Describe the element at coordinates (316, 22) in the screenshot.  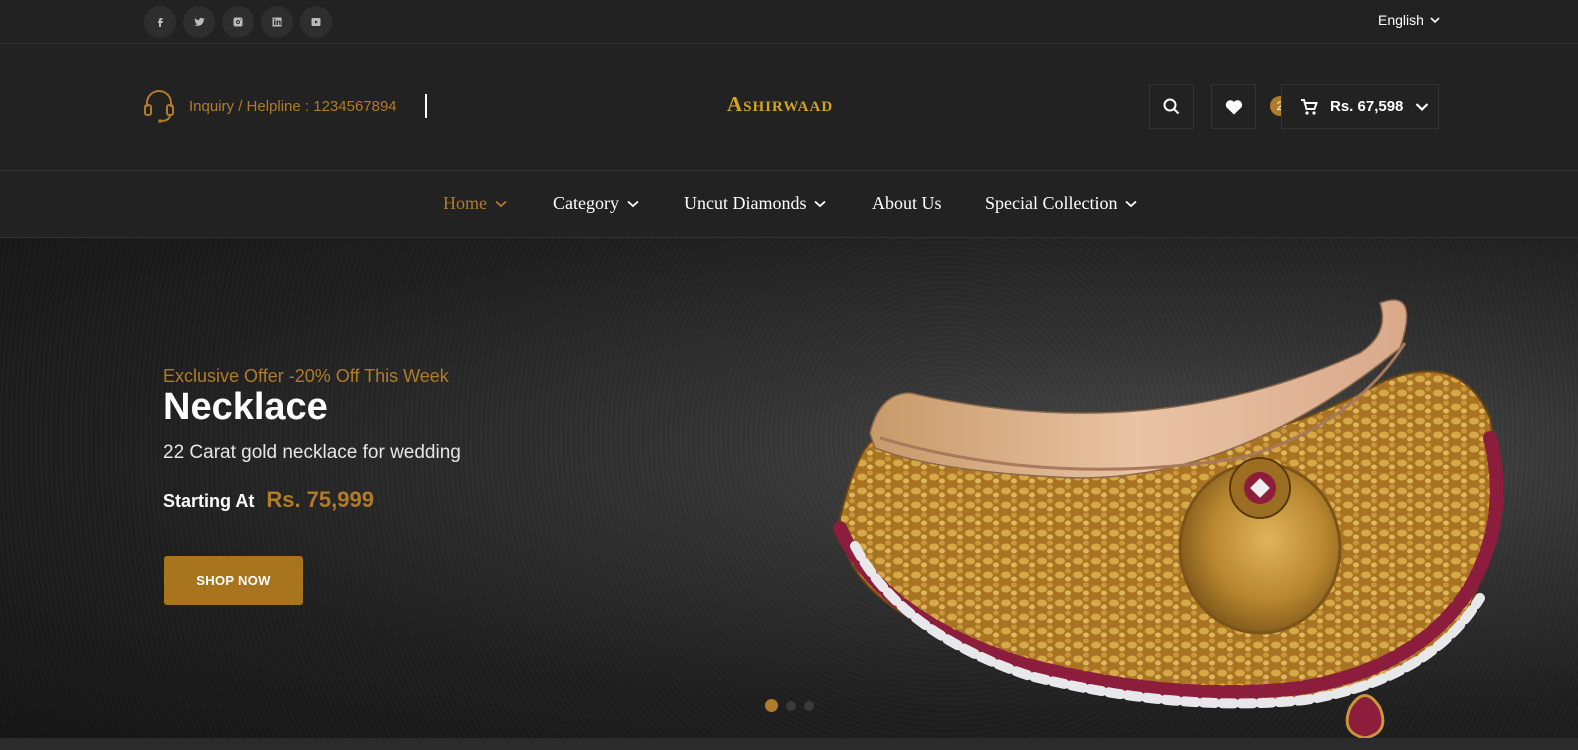
I see `youtube-icon` at that location.